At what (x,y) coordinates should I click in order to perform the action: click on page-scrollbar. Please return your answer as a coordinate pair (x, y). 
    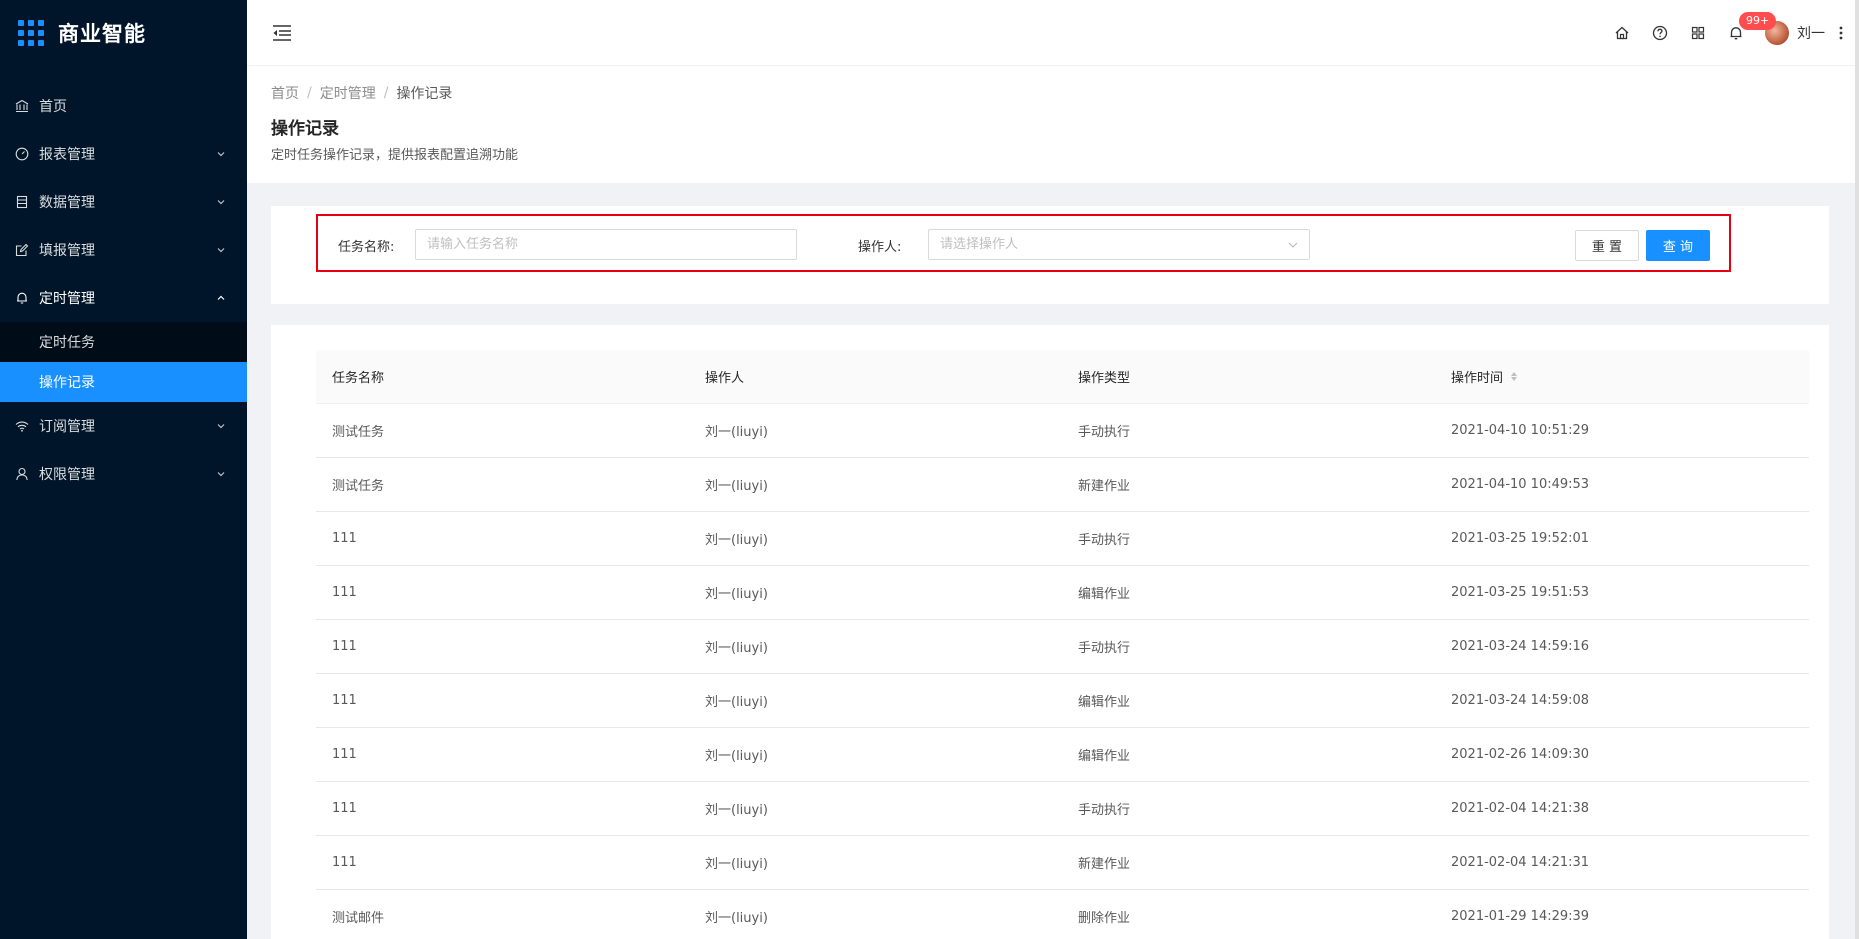
    Looking at the image, I should click on (1857, 469).